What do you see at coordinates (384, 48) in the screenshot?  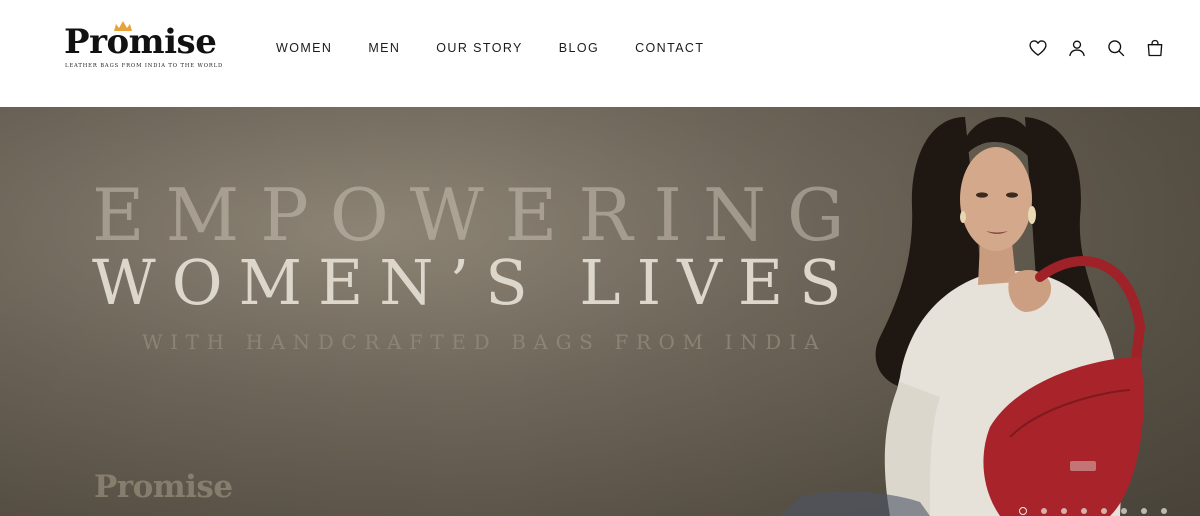 I see `nav-item-men: MEN` at bounding box center [384, 48].